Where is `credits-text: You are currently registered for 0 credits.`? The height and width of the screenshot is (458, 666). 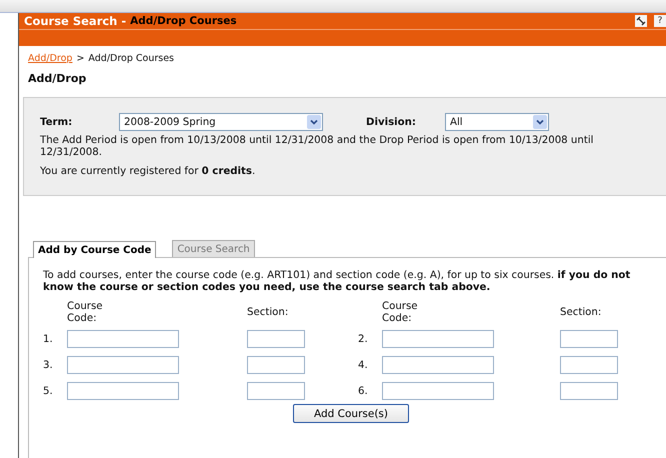 credits-text: You are currently registered for 0 credits. is located at coordinates (148, 171).